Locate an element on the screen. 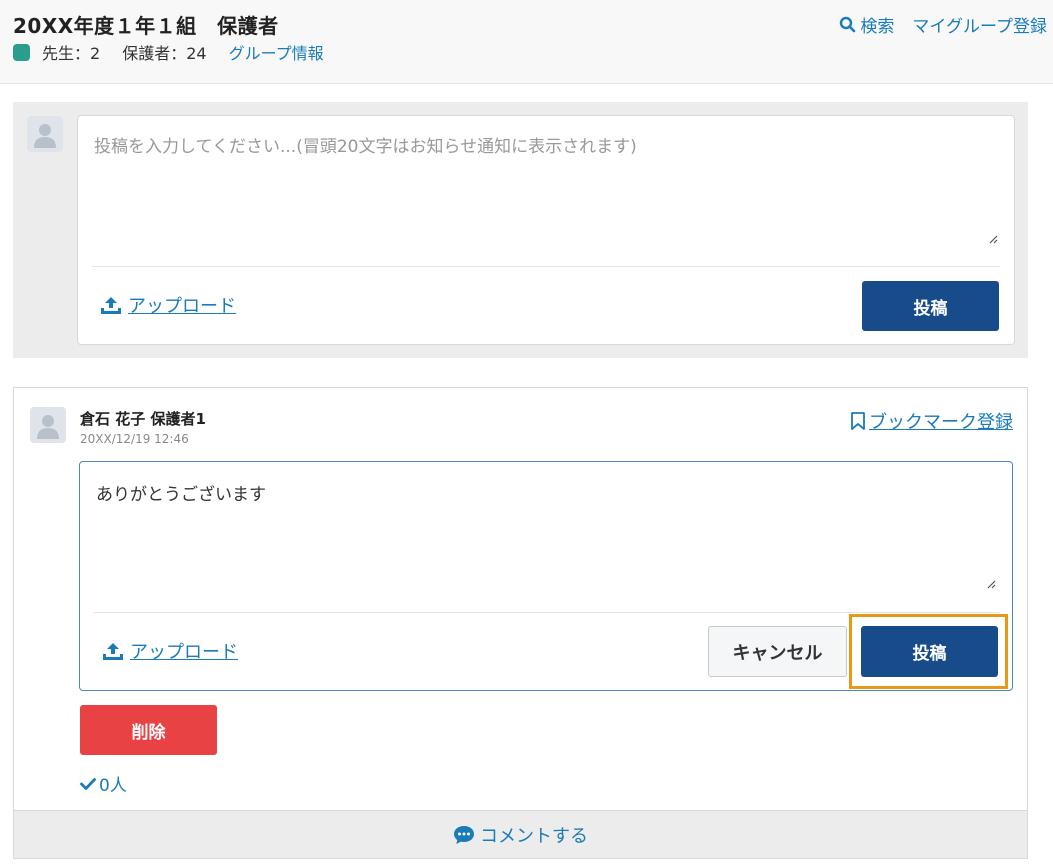 The height and width of the screenshot is (867, 1053). like-count: 0人 is located at coordinates (103, 783).